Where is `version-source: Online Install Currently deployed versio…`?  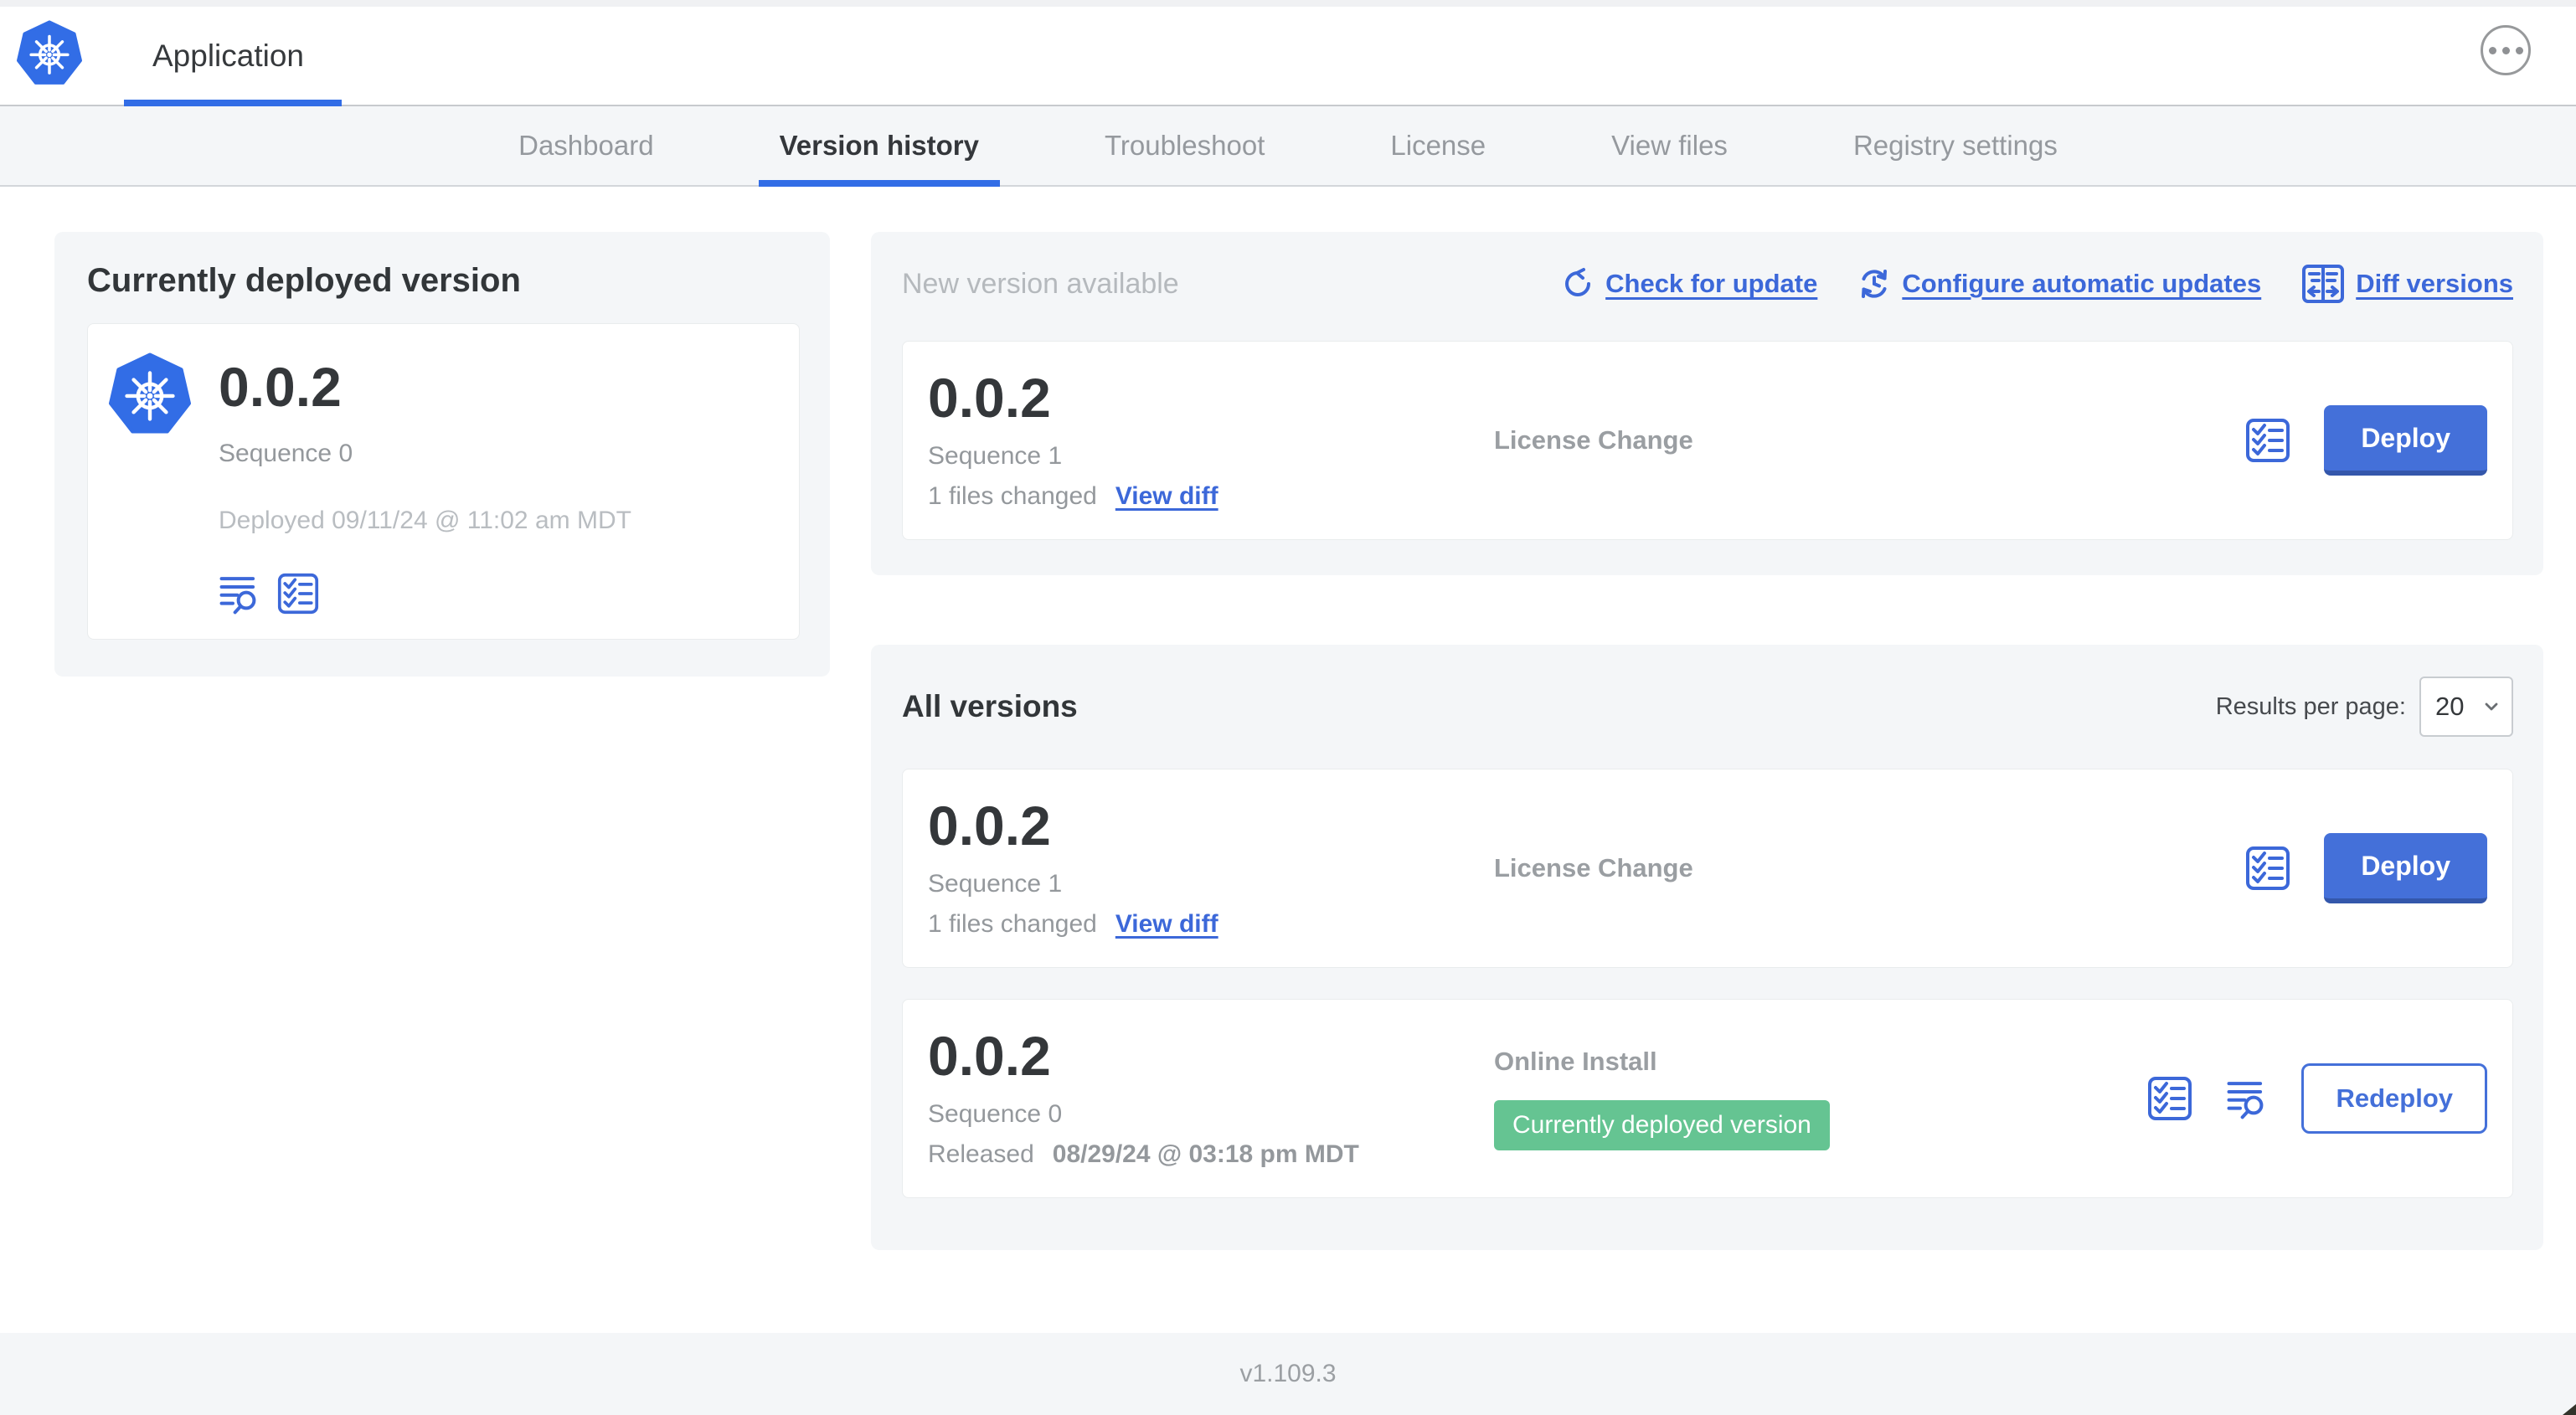 version-source: Online Install Currently deployed versio… is located at coordinates (1820, 1098).